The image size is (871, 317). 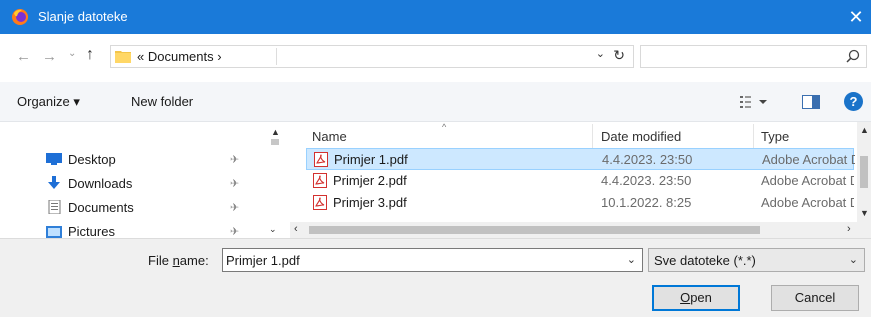 What do you see at coordinates (276, 56) in the screenshot?
I see `breadcrumb-divider` at bounding box center [276, 56].